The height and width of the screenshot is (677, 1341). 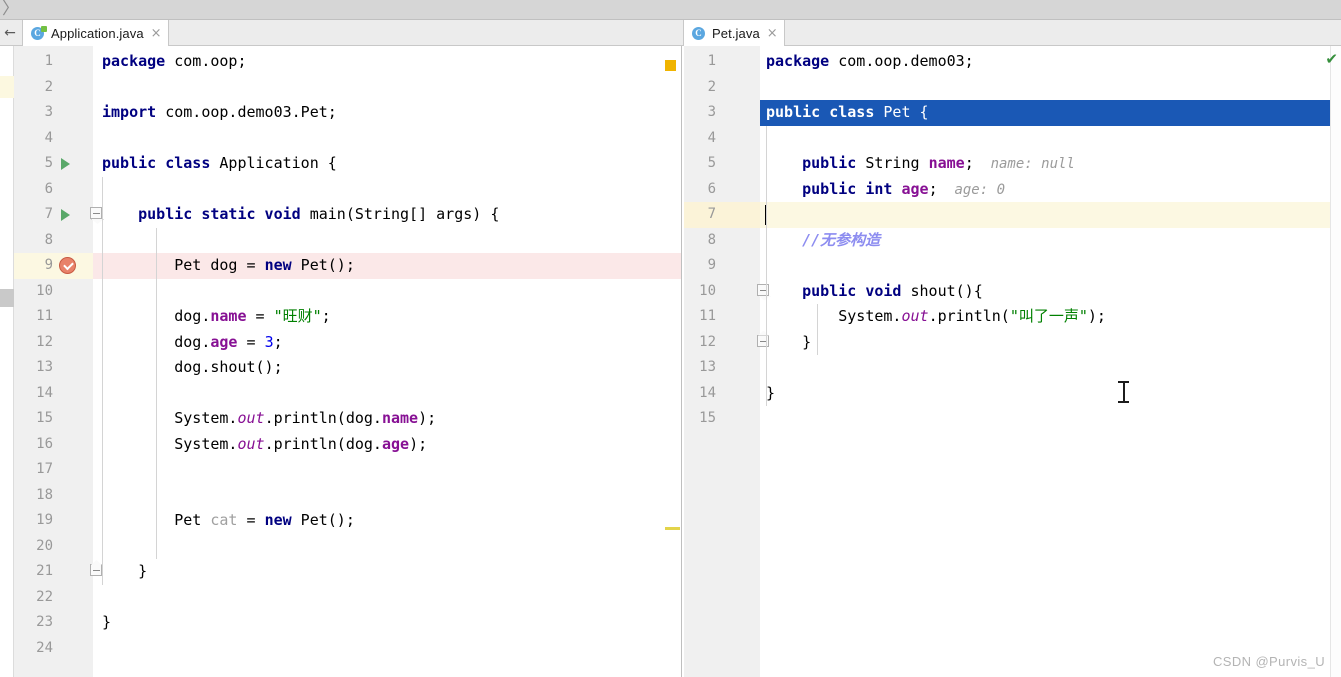 I want to click on code-line: public String name; name: null, so click(x=1050, y=164).